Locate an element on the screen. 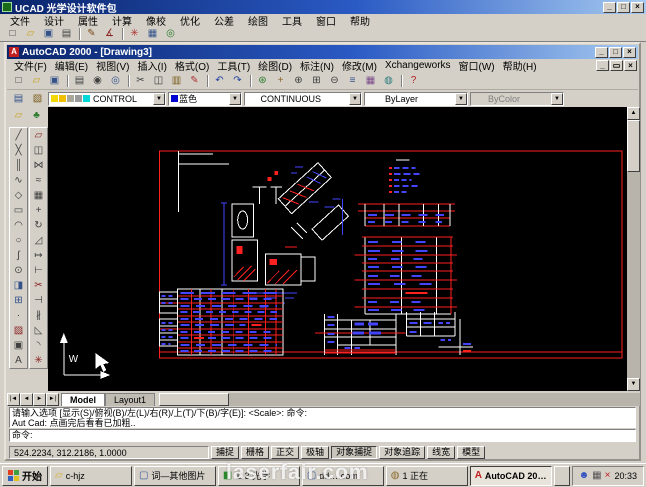 This screenshot has height=487, width=646. make-block-icon: ⊞ is located at coordinates (18, 300).